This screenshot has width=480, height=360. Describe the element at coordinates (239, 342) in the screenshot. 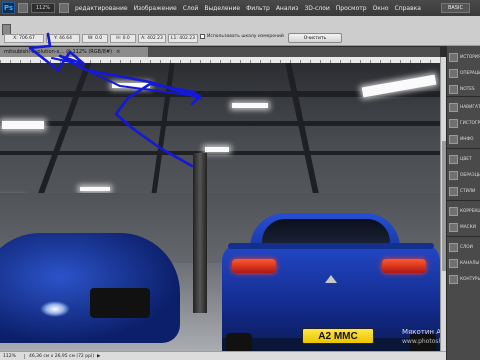

I see `left-rear-wheel` at that location.